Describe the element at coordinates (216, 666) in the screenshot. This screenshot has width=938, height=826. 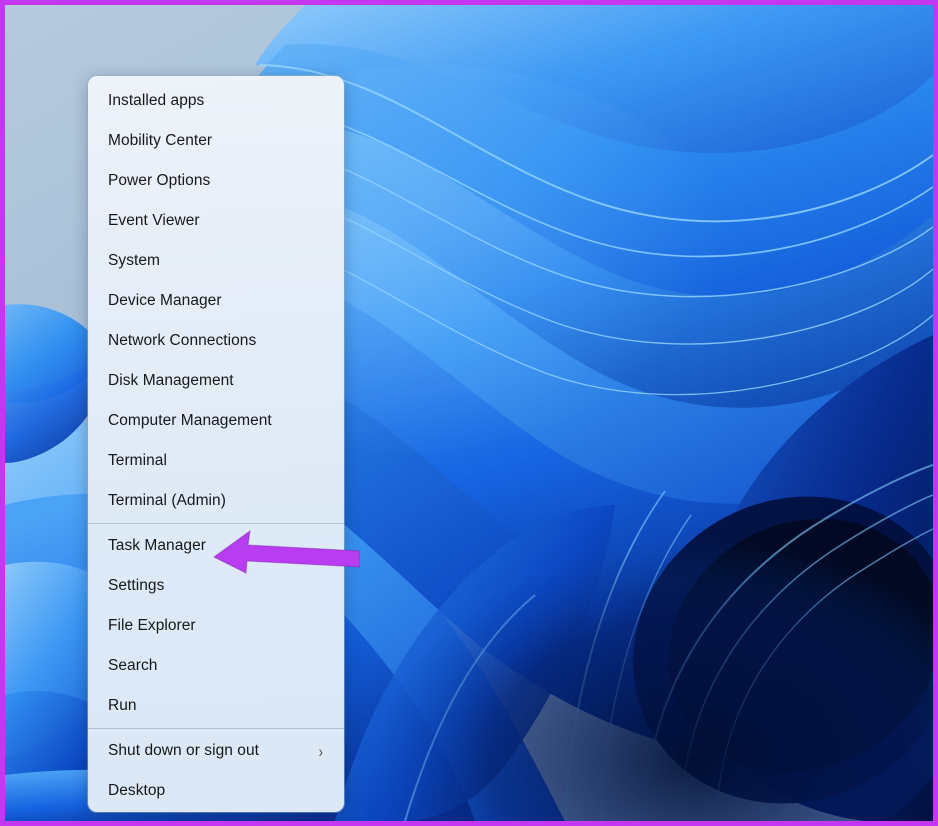
I see `menu-item-search: Search` at that location.